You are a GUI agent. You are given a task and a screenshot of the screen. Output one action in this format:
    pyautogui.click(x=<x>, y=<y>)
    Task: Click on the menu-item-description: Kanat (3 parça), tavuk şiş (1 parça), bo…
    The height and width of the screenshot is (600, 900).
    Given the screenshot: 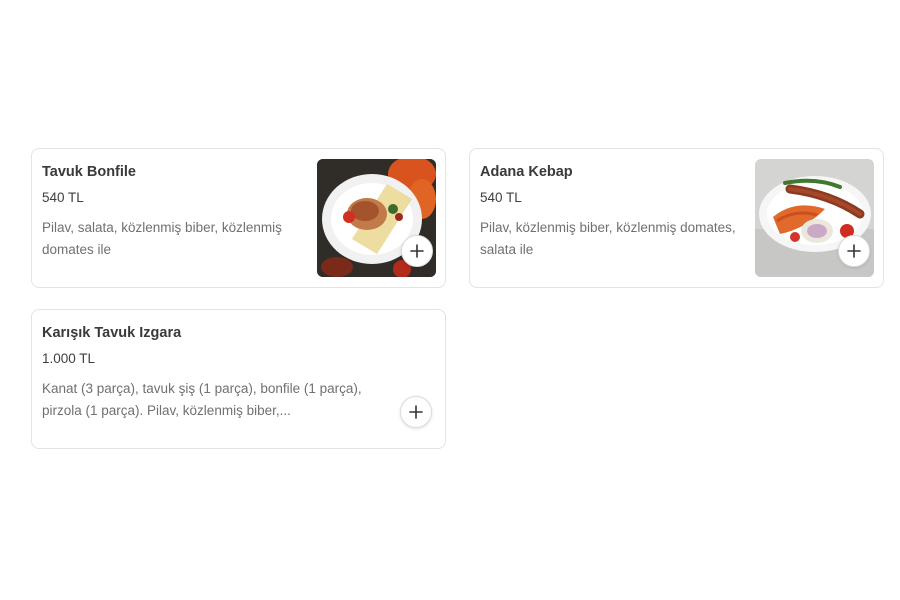 What is the action you would take?
    pyautogui.click(x=202, y=399)
    